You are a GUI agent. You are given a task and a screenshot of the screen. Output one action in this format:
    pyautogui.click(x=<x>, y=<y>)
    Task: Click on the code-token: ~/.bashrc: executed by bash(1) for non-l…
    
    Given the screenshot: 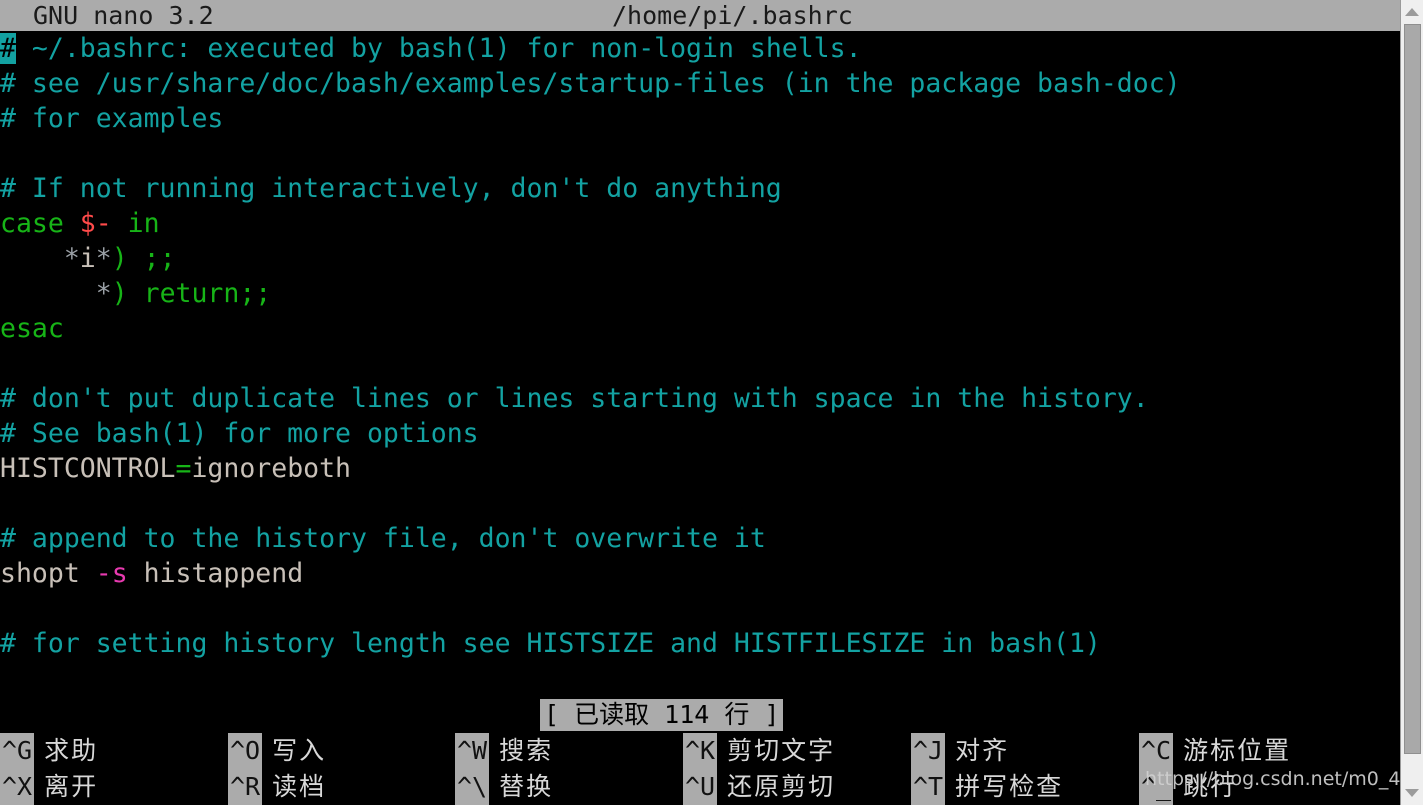 What is the action you would take?
    pyautogui.click(x=438, y=48)
    